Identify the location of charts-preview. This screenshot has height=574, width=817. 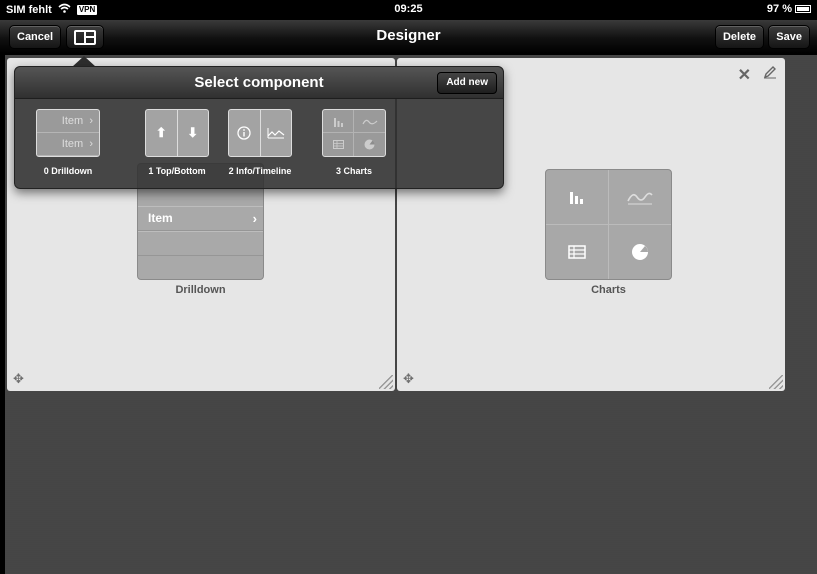
(608, 224).